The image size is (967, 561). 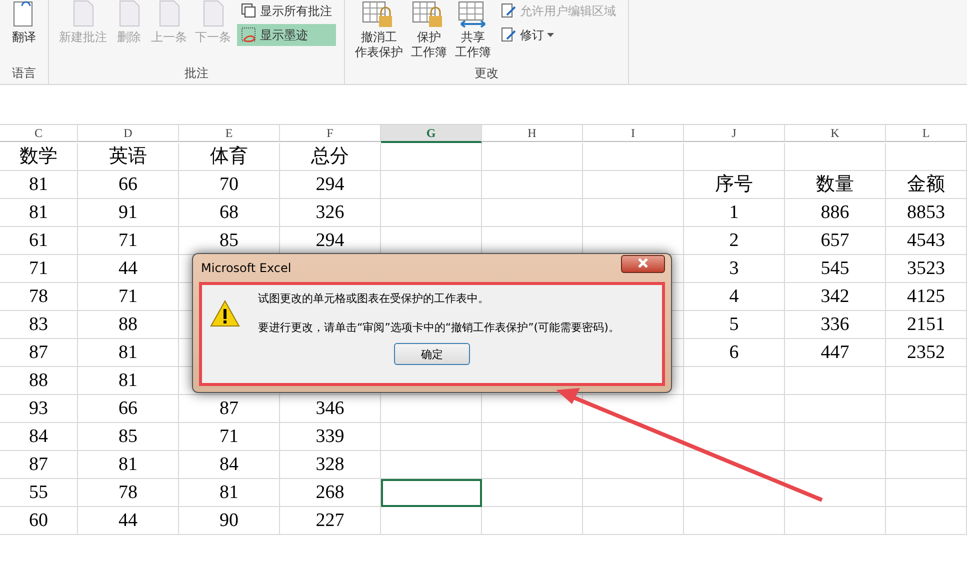 What do you see at coordinates (926, 185) in the screenshot?
I see `table-cell: 金额` at bounding box center [926, 185].